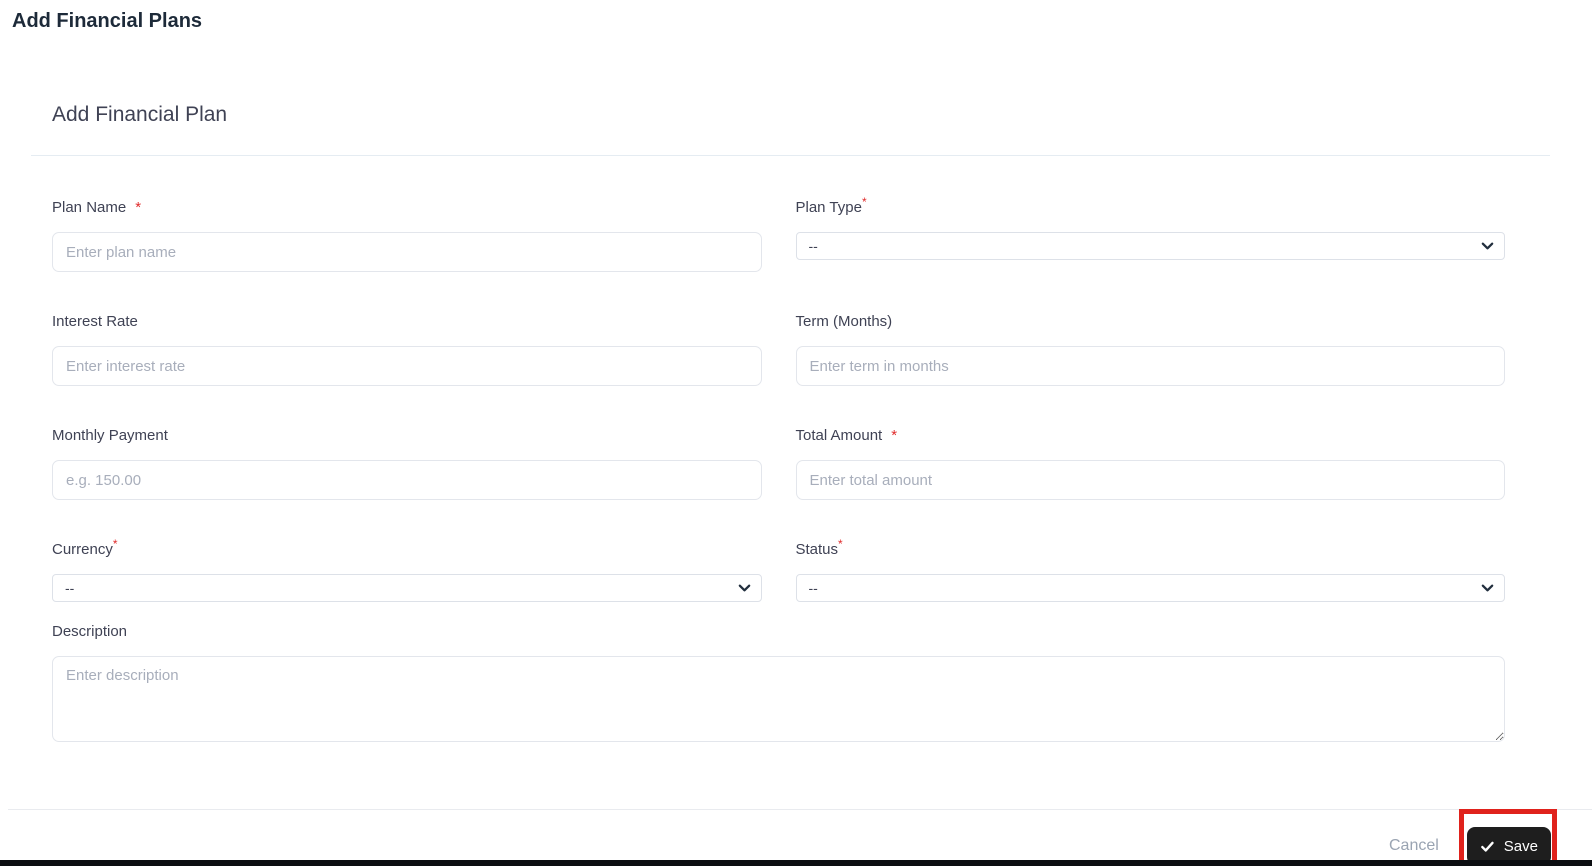 The image size is (1592, 866). Describe the element at coordinates (407, 322) in the screenshot. I see `interest-rate-label: Interest Rate` at that location.